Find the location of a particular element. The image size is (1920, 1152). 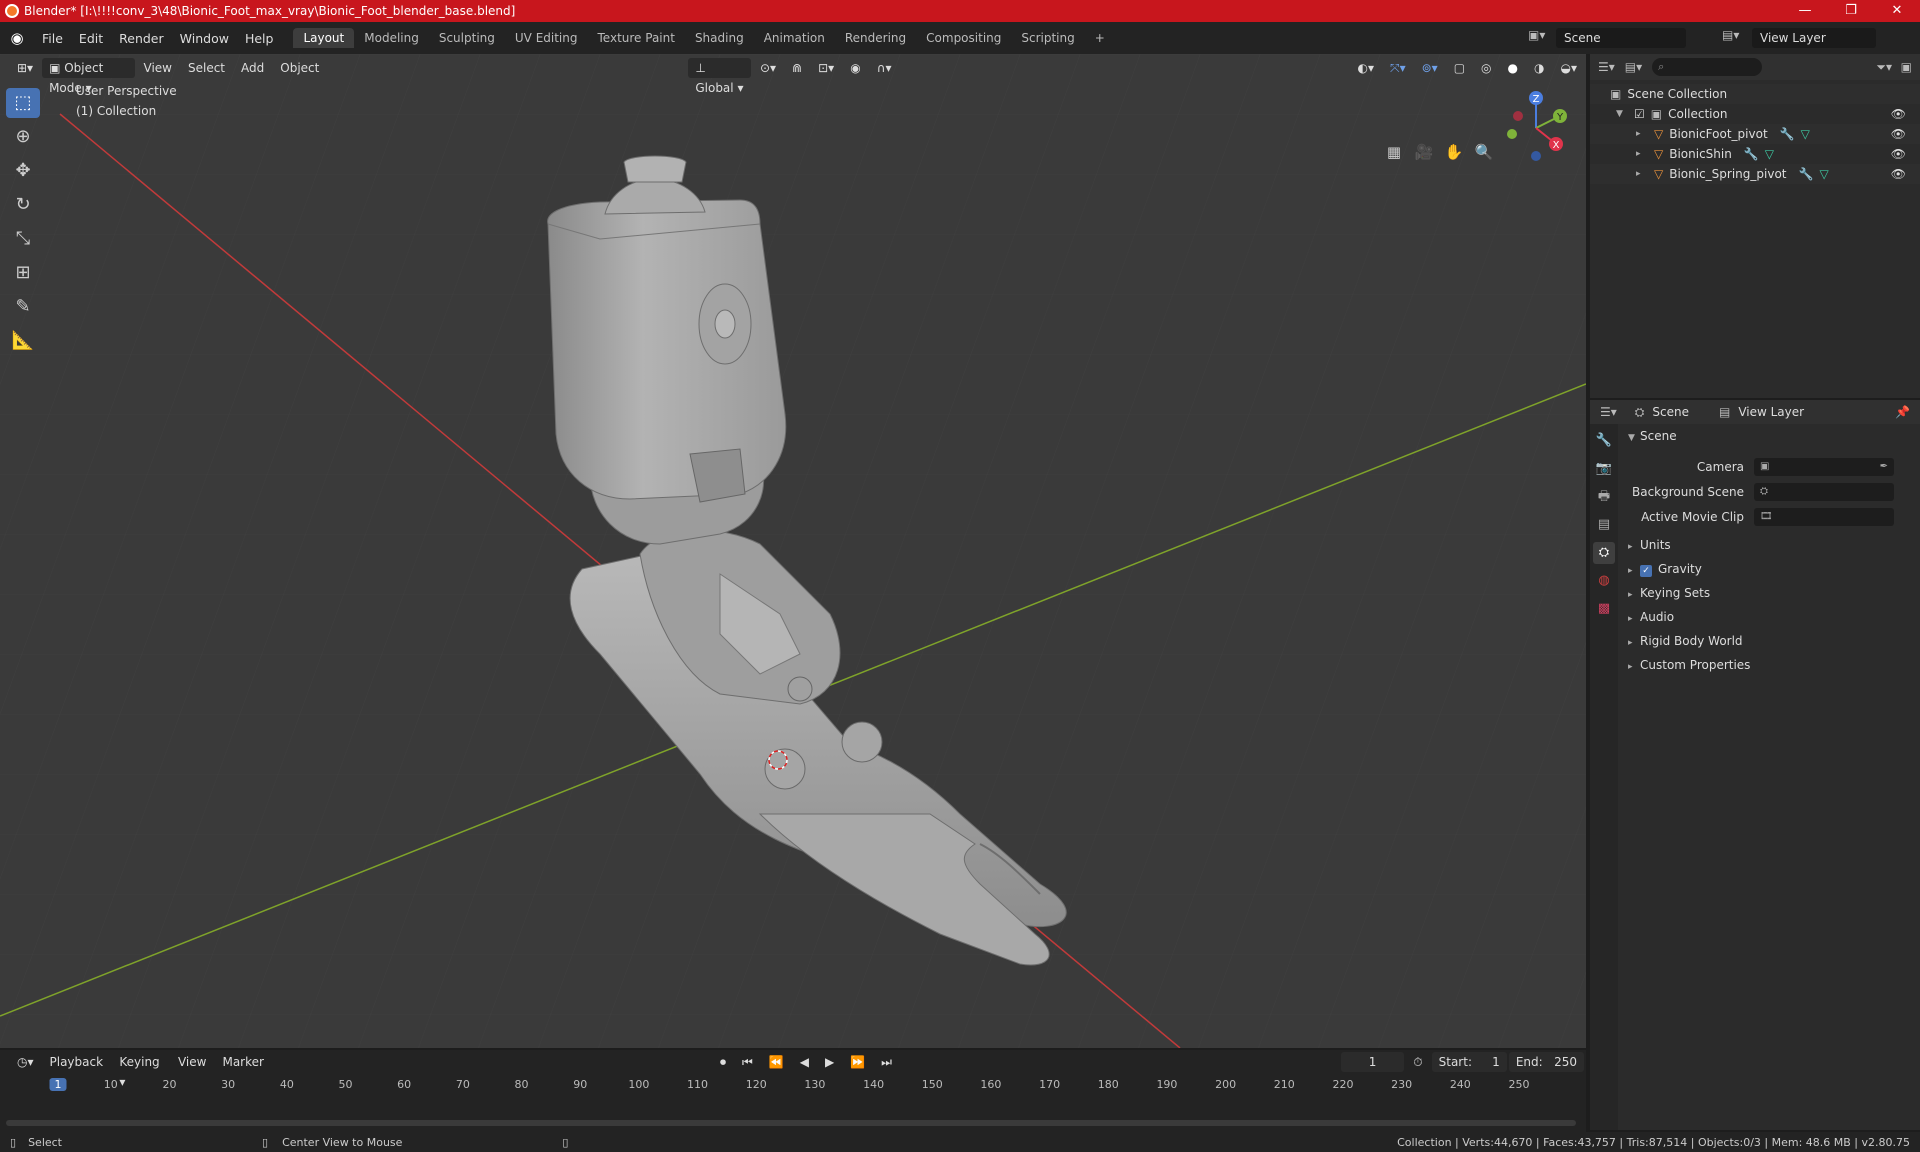

gizmo-neg-z-icon is located at coordinates (1536, 156).